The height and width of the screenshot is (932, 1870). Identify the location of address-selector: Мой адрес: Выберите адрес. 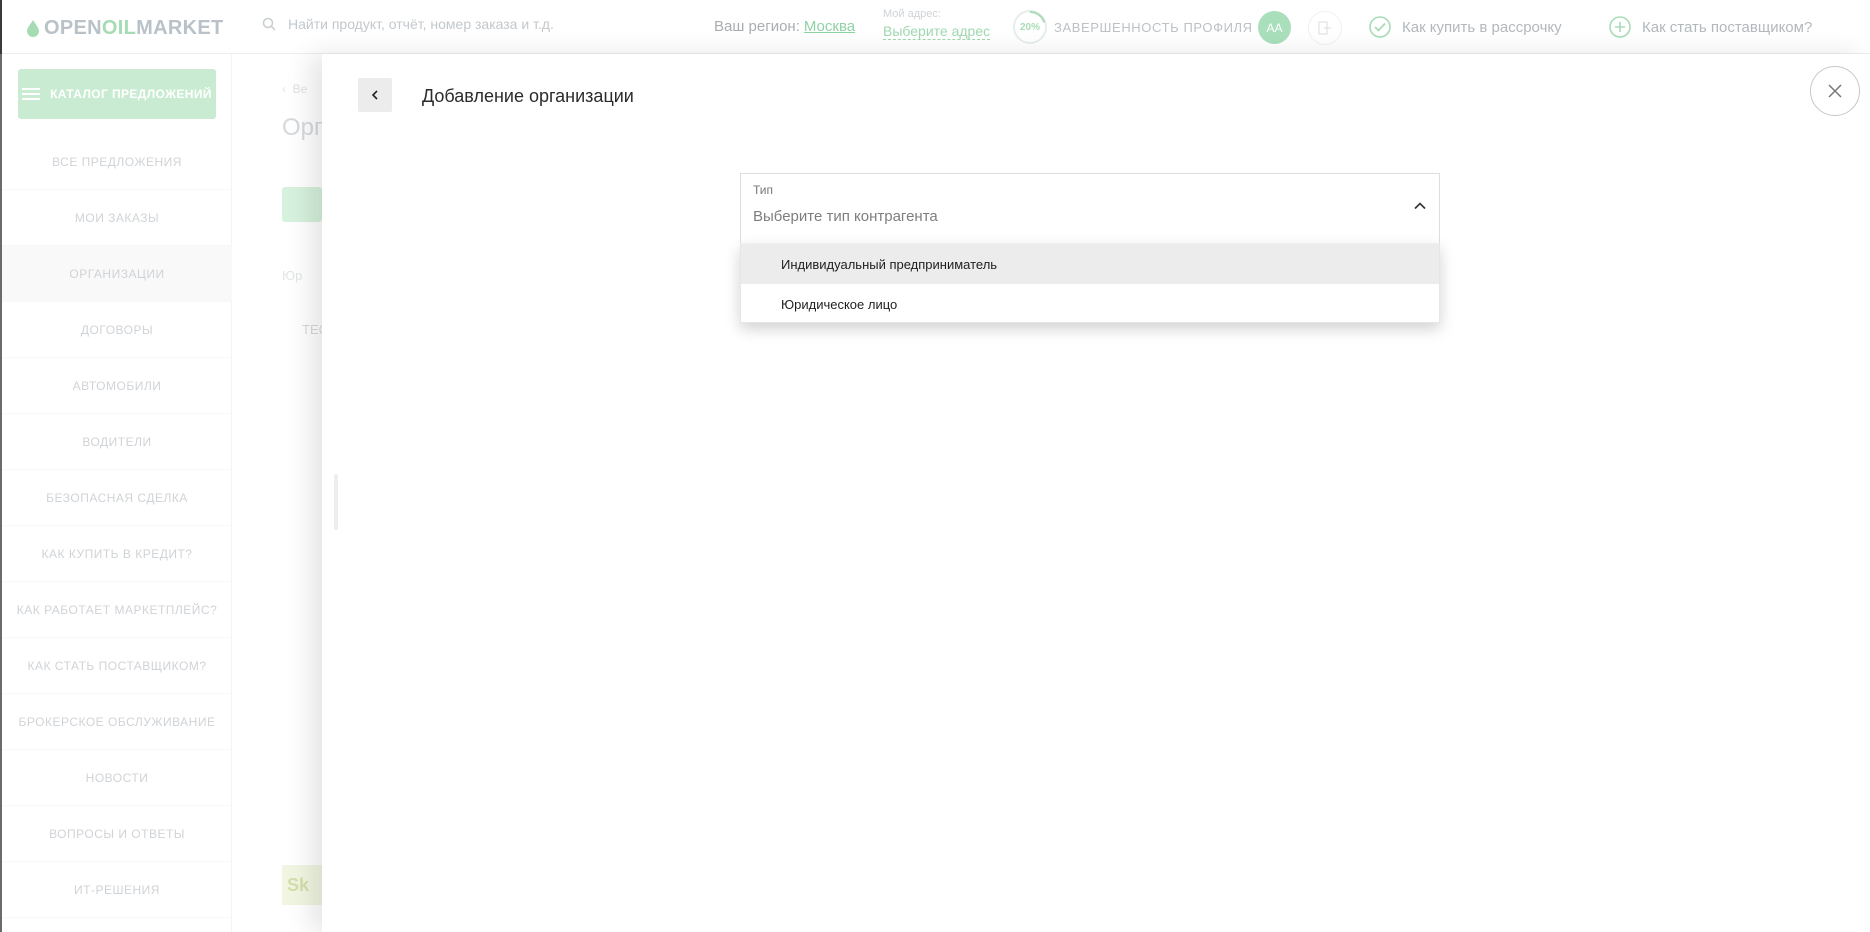
(937, 24).